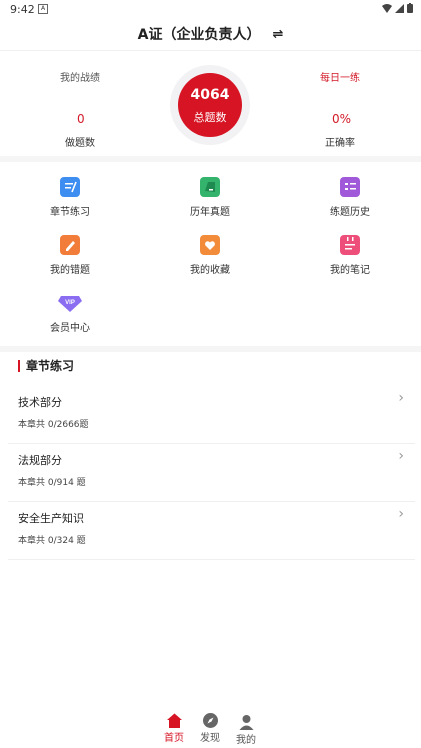 This screenshot has height=748, width=421. Describe the element at coordinates (210, 473) in the screenshot. I see `chapter-item: 法规部分 本章共 0/914 题 ›` at that location.